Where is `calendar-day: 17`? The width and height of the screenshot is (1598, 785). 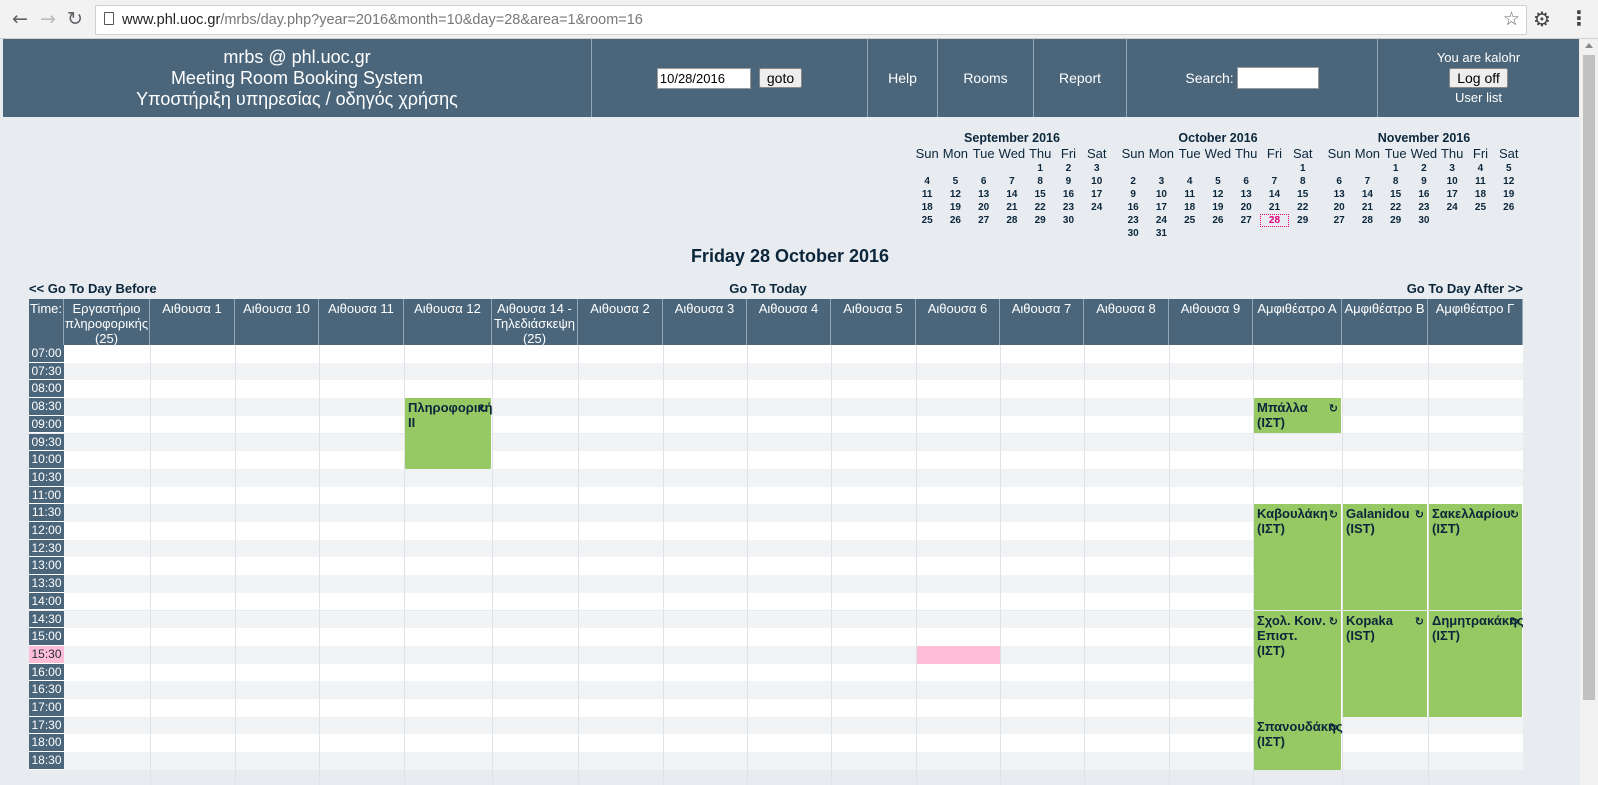 calendar-day: 17 is located at coordinates (1452, 194).